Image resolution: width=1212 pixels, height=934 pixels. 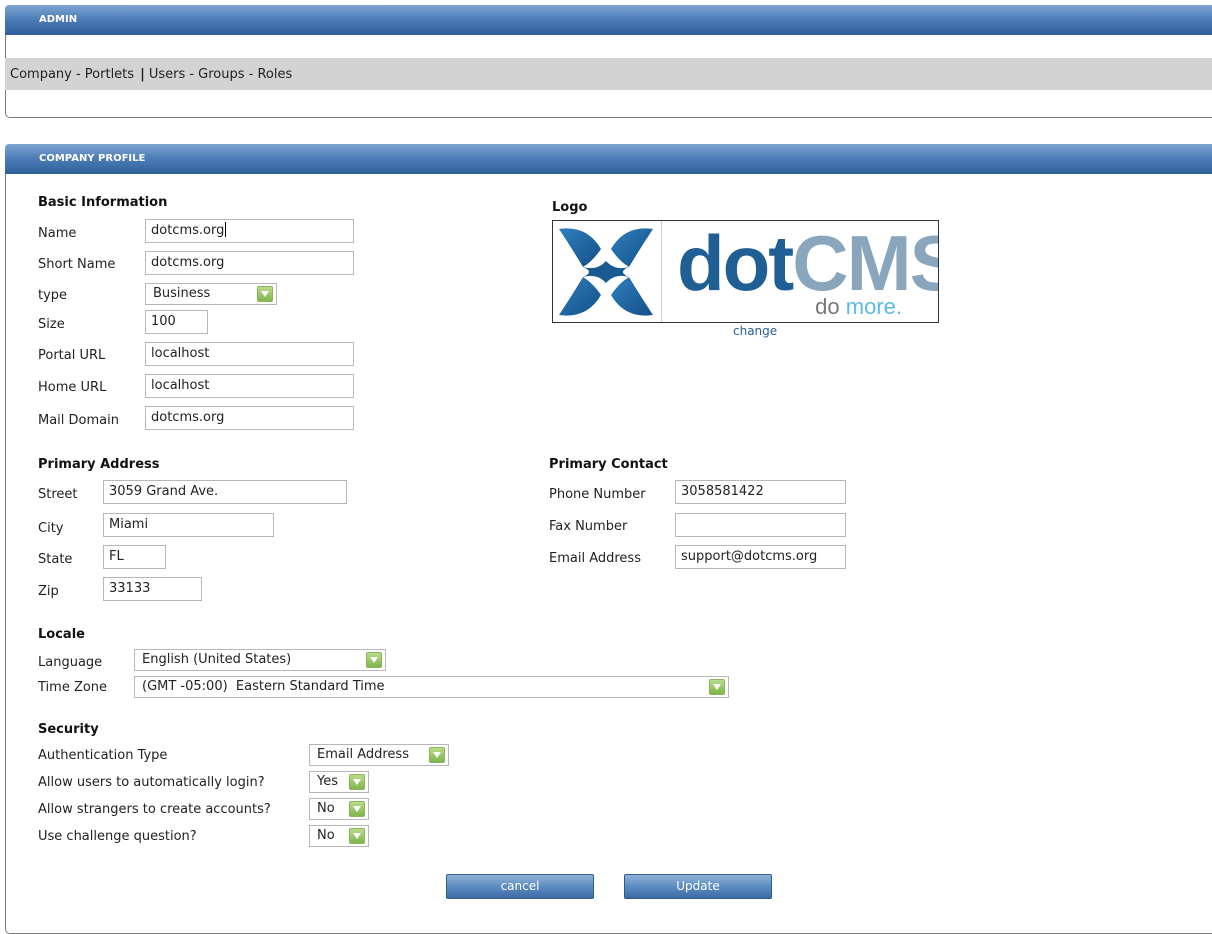 What do you see at coordinates (755, 331) in the screenshot?
I see `change-logo-link: change` at bounding box center [755, 331].